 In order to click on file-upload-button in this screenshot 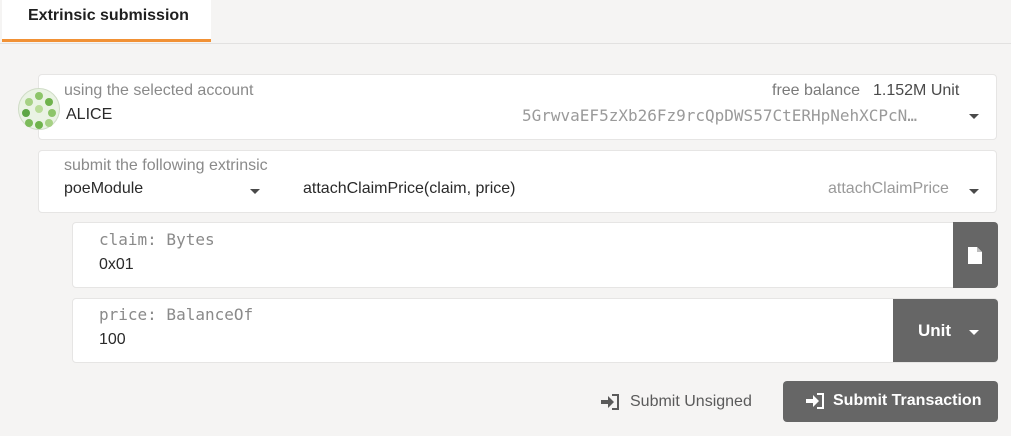, I will do `click(975, 255)`.